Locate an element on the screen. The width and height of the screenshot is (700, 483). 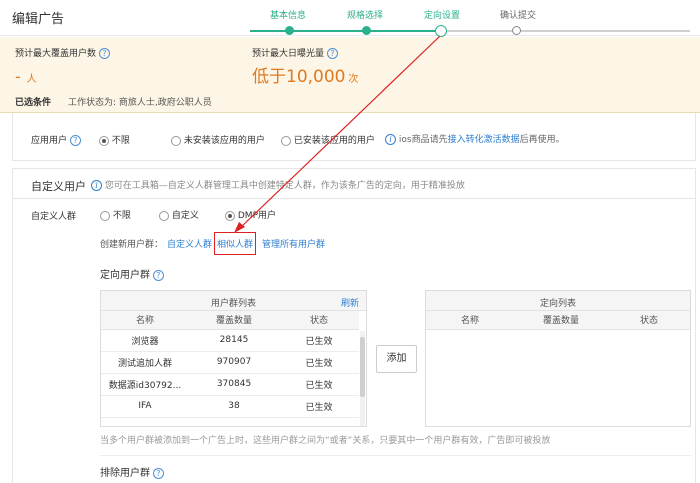
arrow-line is located at coordinates (340, 132).